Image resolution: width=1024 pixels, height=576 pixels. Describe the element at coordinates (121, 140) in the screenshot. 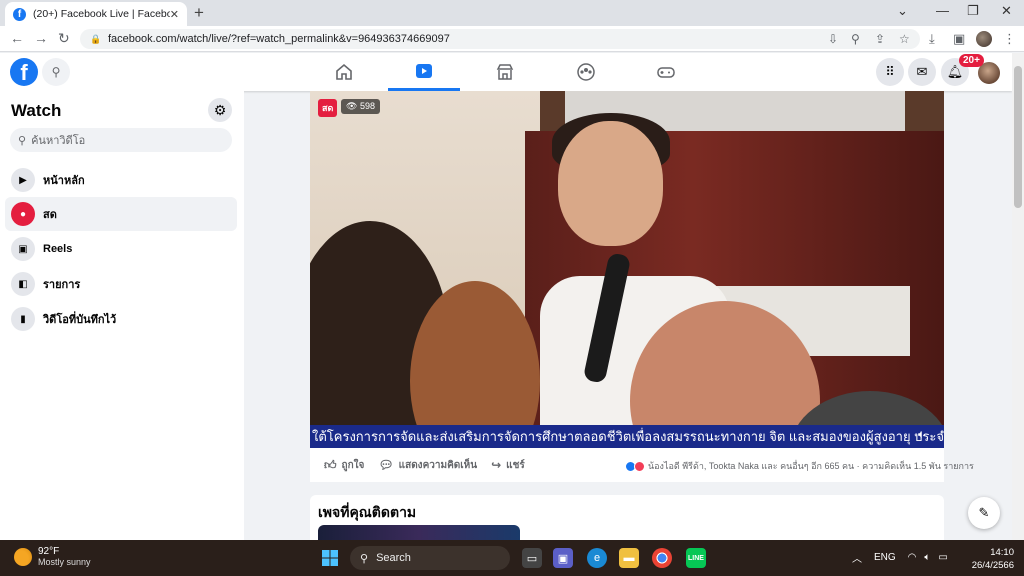

I see `video-search-input: ⚲ ค้นหาวิดีโอ` at that location.